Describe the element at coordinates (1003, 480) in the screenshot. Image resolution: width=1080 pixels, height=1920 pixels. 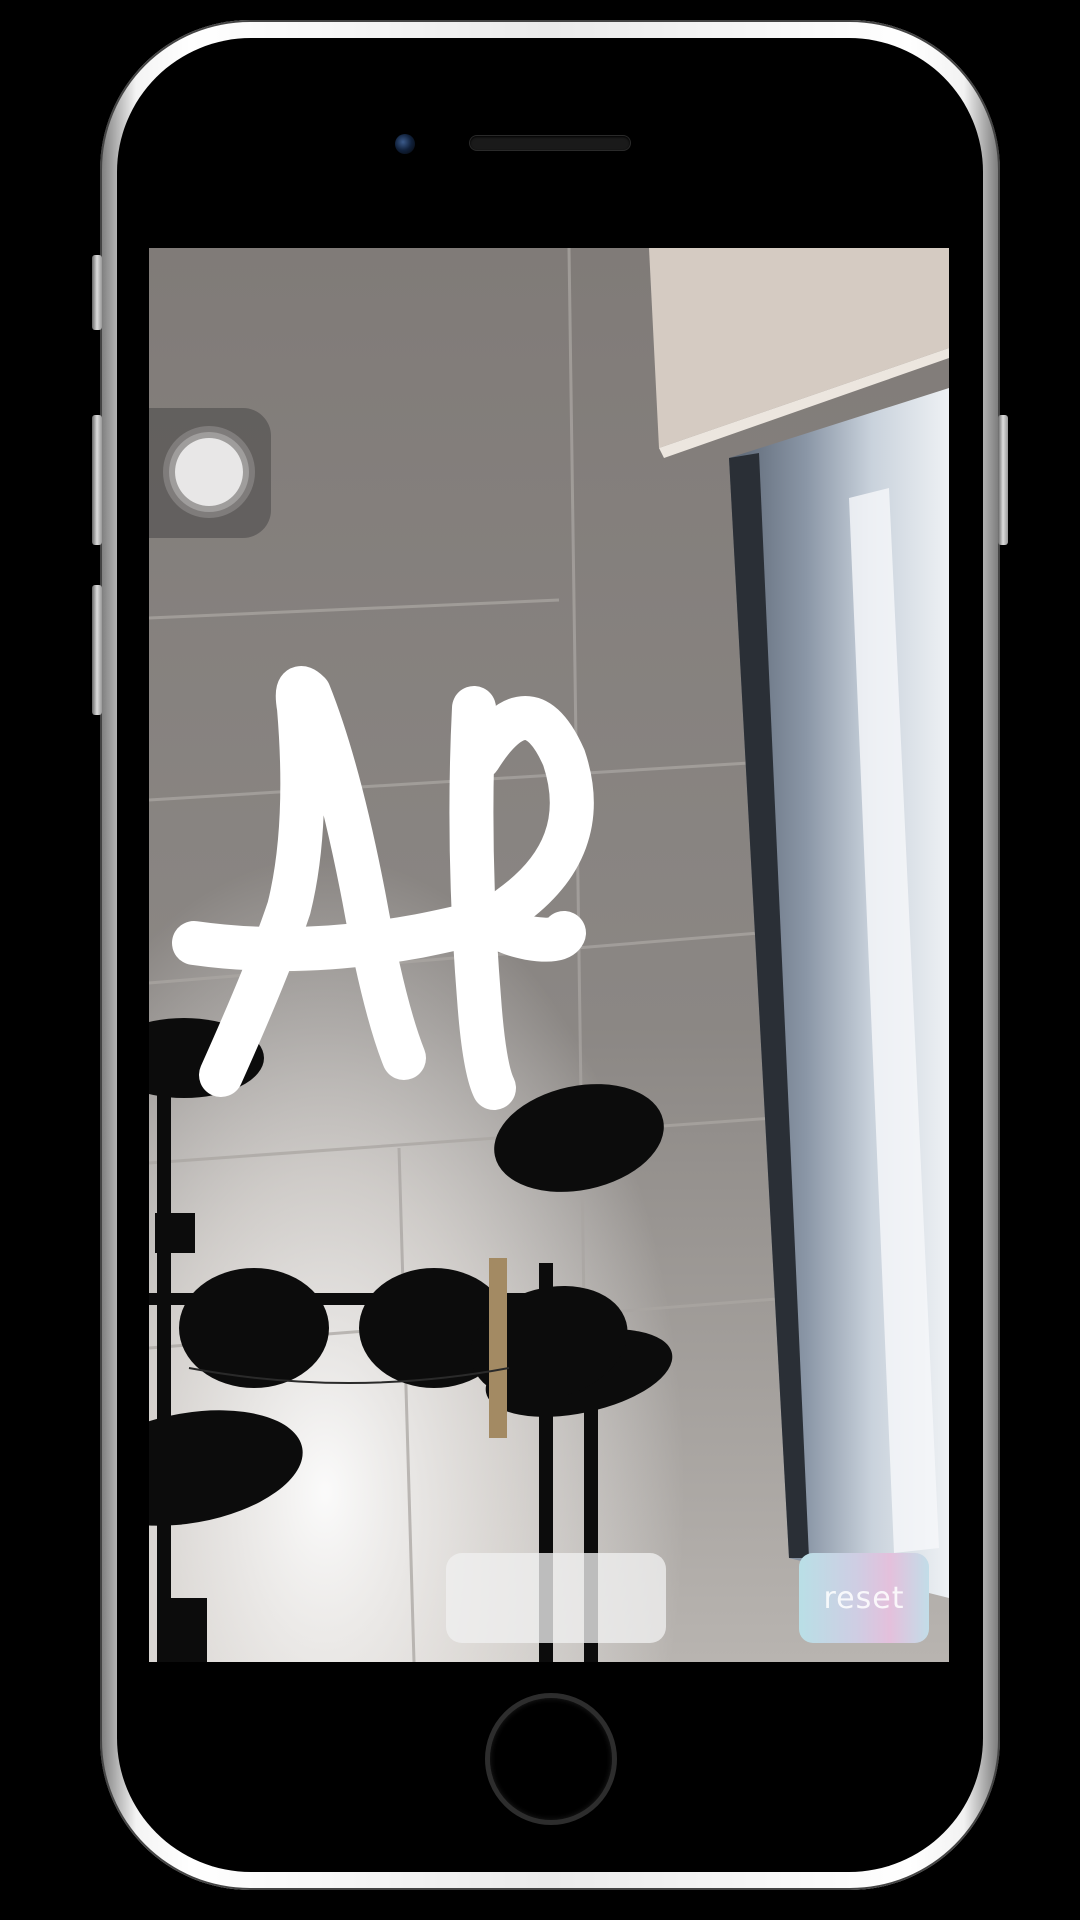
I see `power-button` at that location.